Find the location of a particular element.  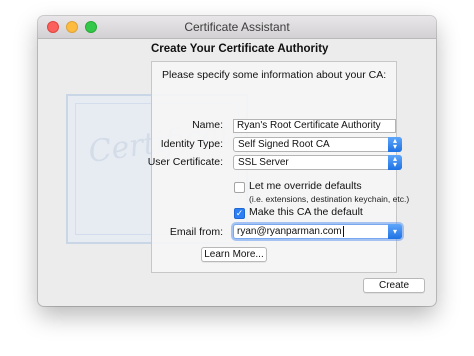

make-default-label: Make this CA the default is located at coordinates (306, 212).